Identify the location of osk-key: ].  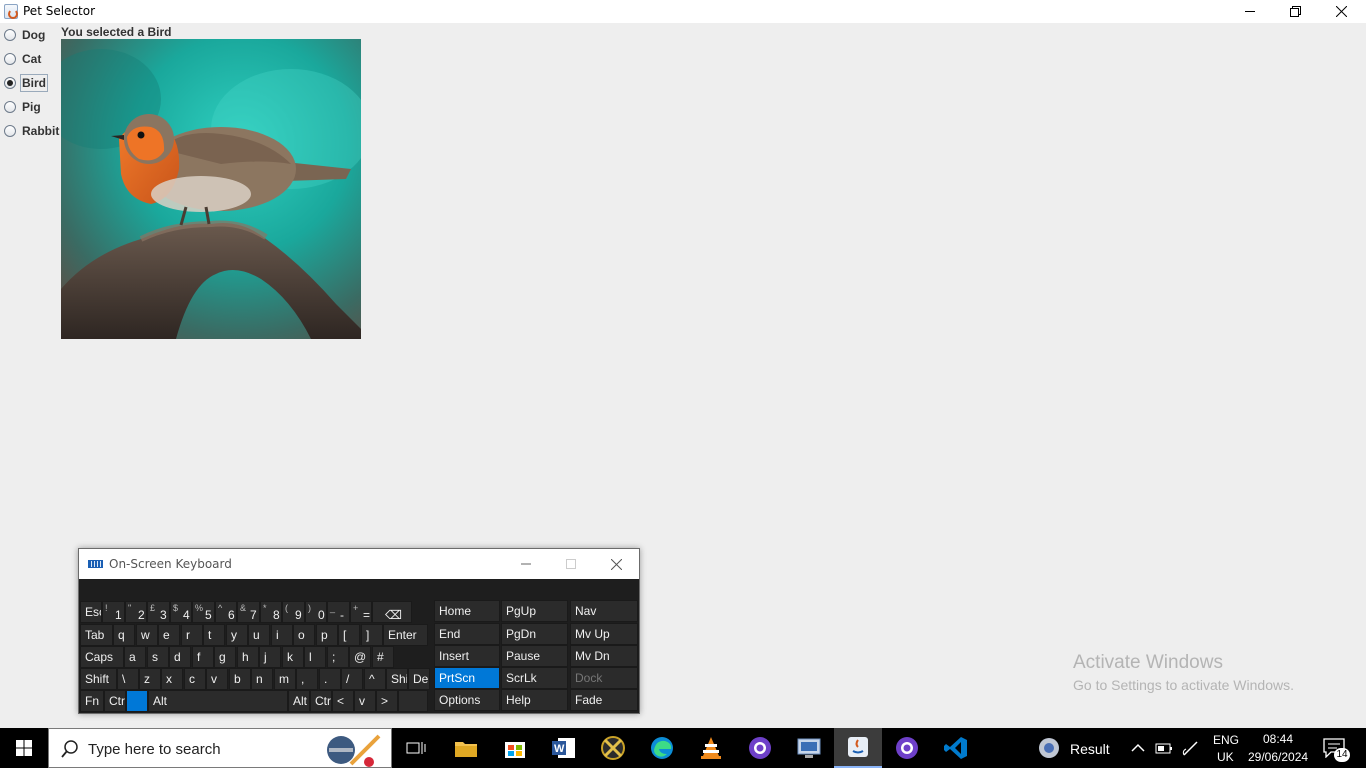
(372, 635).